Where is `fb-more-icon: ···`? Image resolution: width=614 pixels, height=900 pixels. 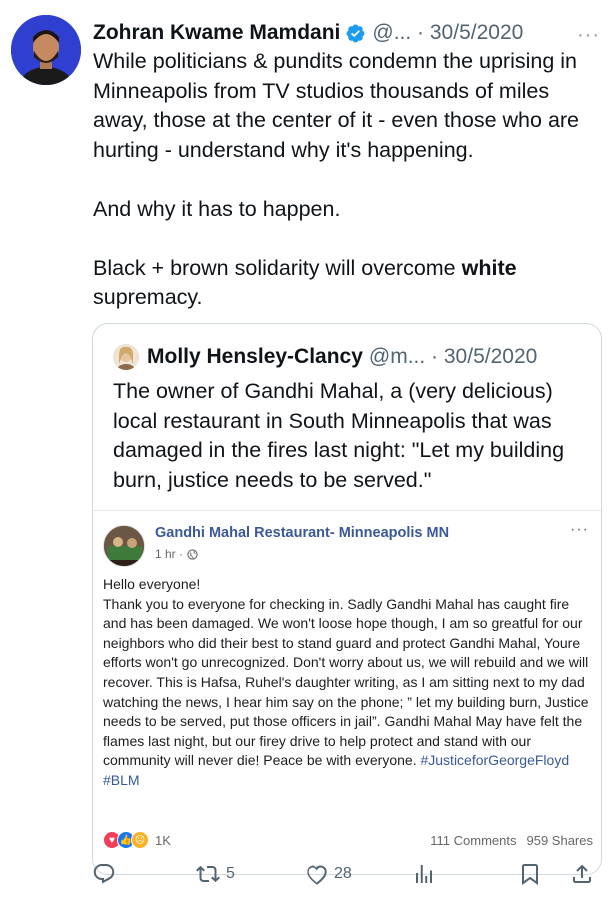 fb-more-icon: ··· is located at coordinates (579, 529).